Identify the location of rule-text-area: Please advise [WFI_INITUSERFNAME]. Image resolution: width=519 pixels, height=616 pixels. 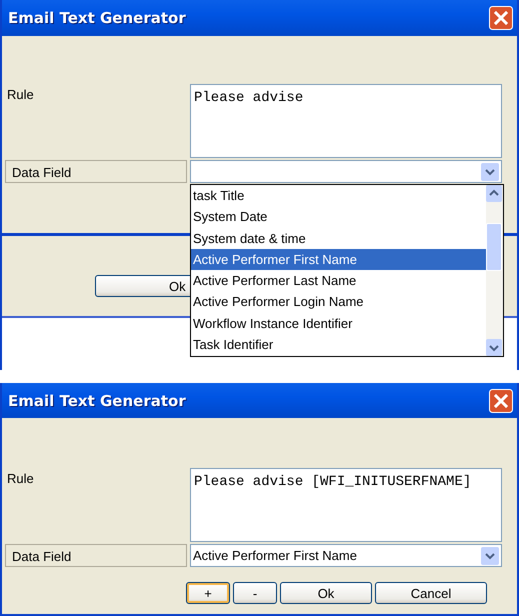
(346, 505).